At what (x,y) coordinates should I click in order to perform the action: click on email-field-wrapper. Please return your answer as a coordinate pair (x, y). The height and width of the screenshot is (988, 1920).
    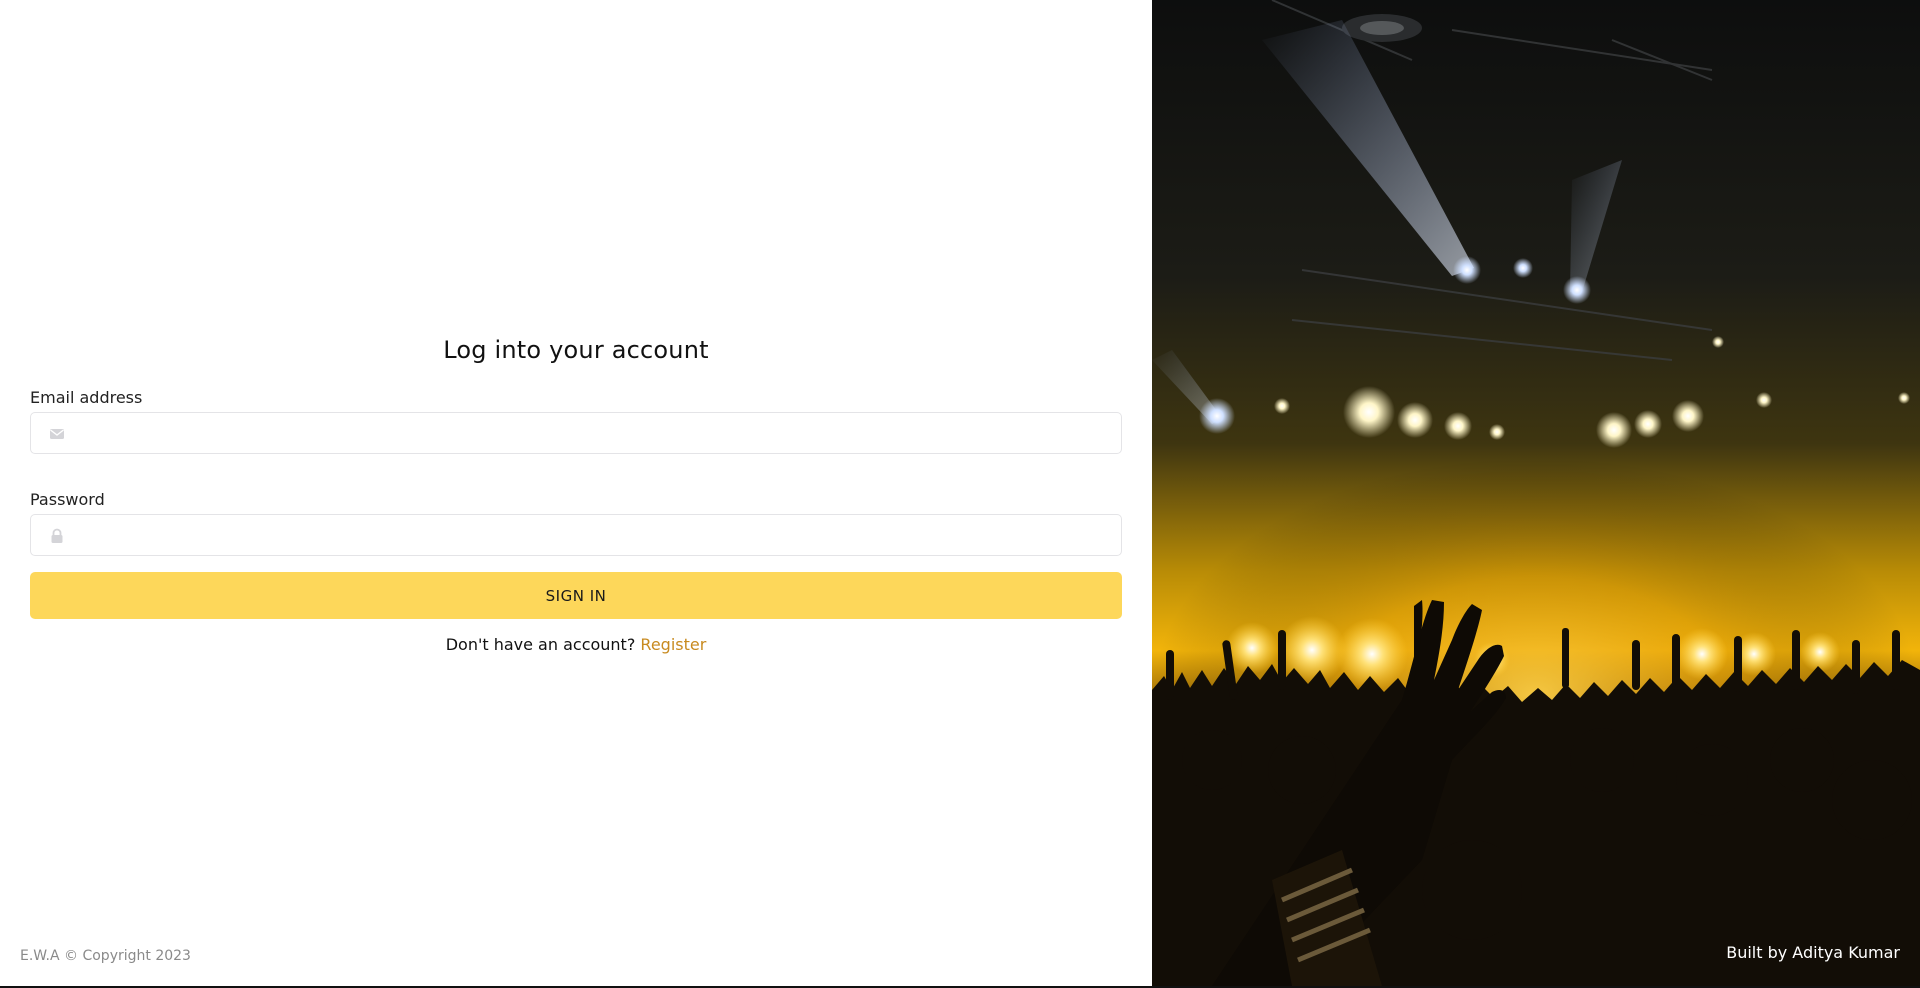
    Looking at the image, I should click on (576, 433).